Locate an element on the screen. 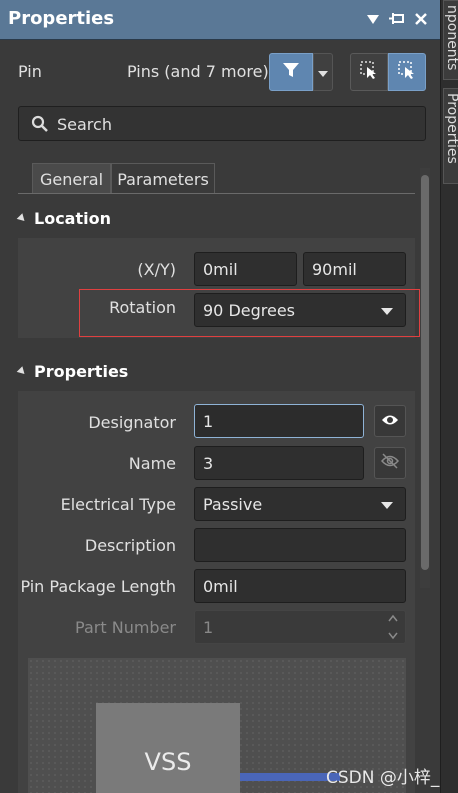 This screenshot has width=458, height=793. location-section-title: Location is located at coordinates (72, 218).